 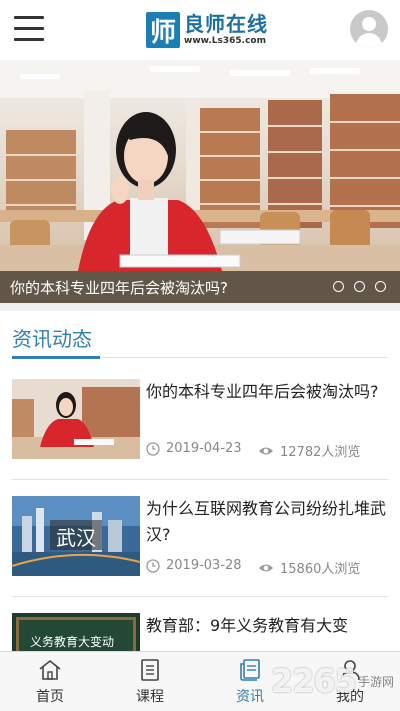 I want to click on banner-caption: 你的本科专业四年后会被淘汰吗?, so click(x=119, y=288).